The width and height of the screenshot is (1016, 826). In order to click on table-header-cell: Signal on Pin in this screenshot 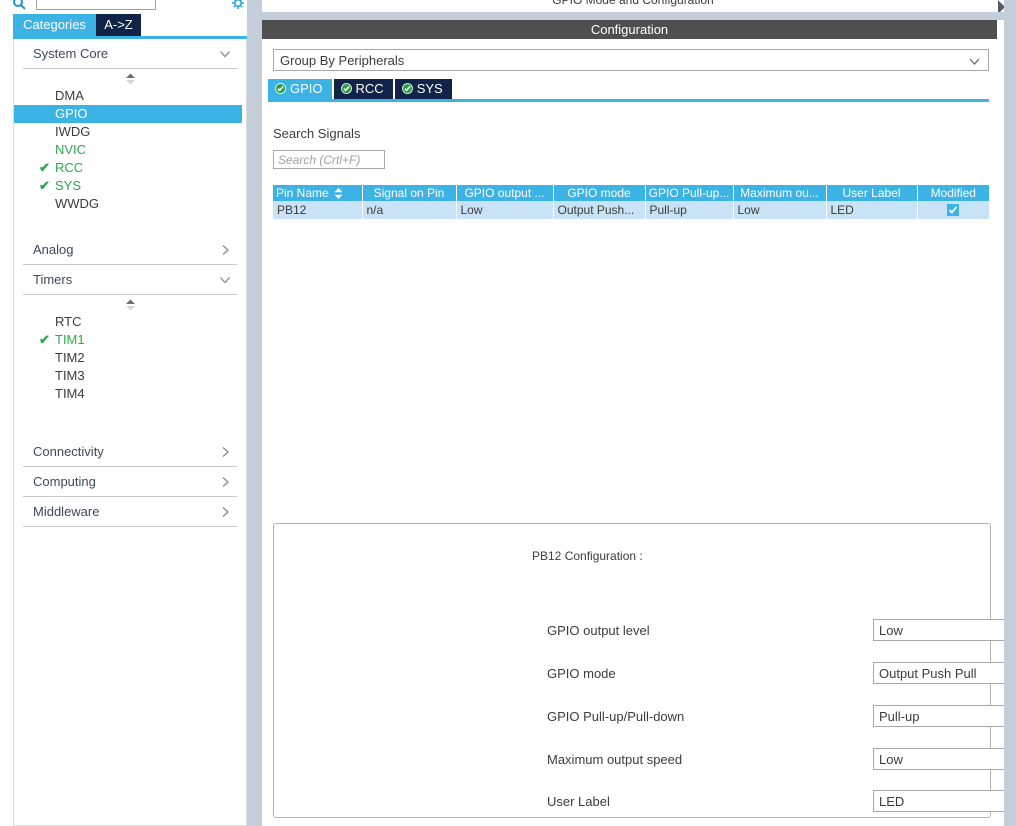, I will do `click(409, 193)`.